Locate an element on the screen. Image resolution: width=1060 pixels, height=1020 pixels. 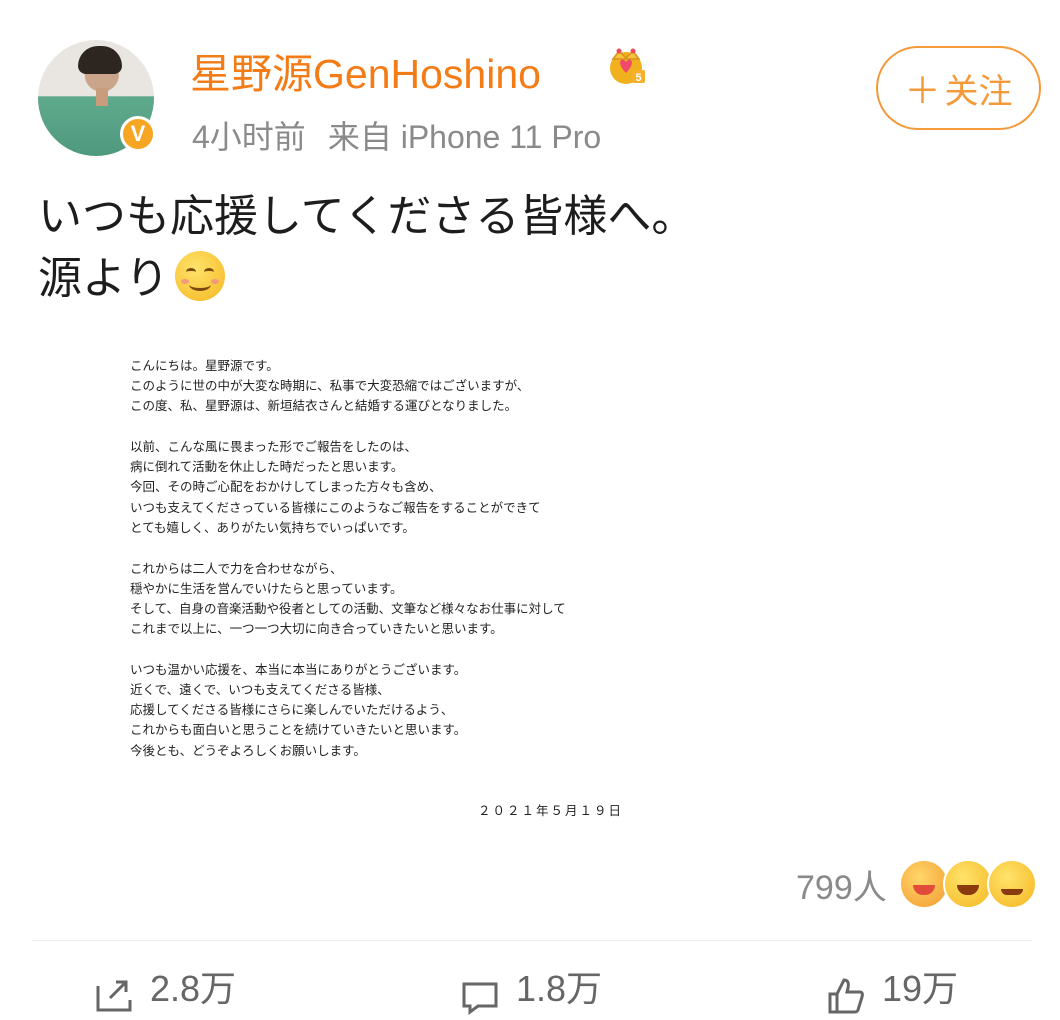
post-text-line1: いつも応援してくださる皆様へ。 is located at coordinates (367, 216).